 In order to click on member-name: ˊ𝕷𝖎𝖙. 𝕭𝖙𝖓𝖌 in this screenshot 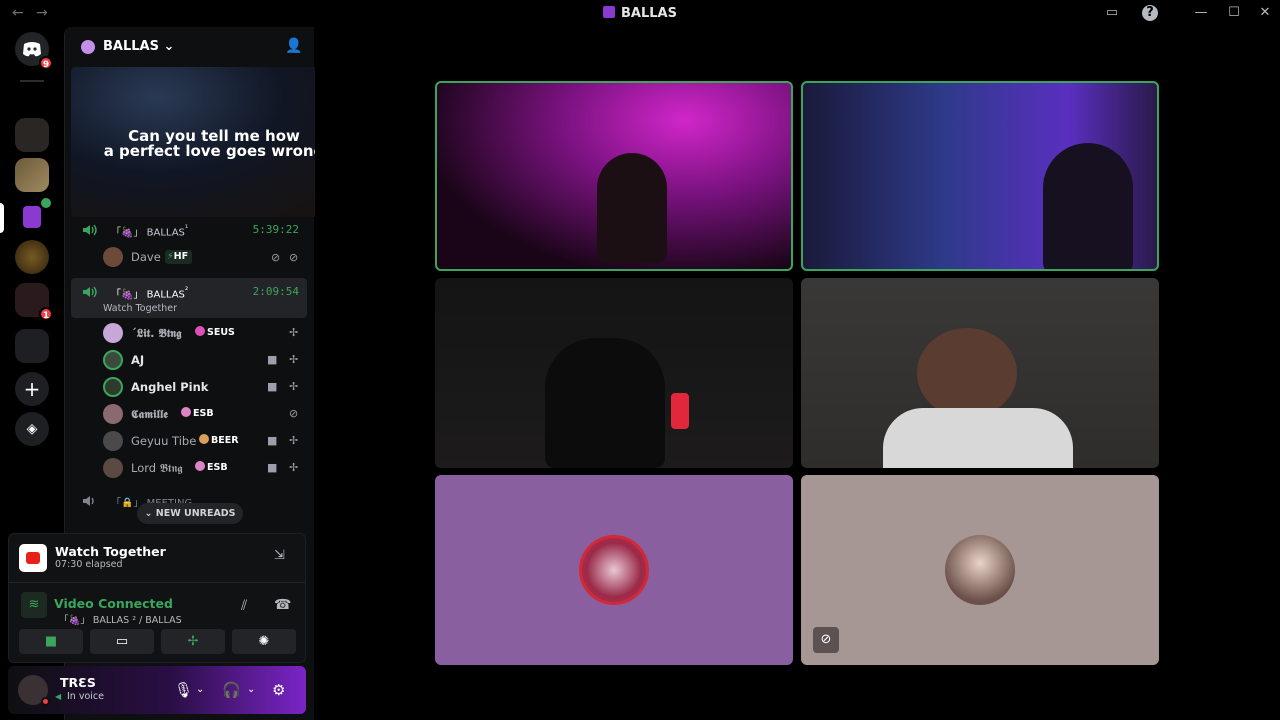, I will do `click(156, 333)`.